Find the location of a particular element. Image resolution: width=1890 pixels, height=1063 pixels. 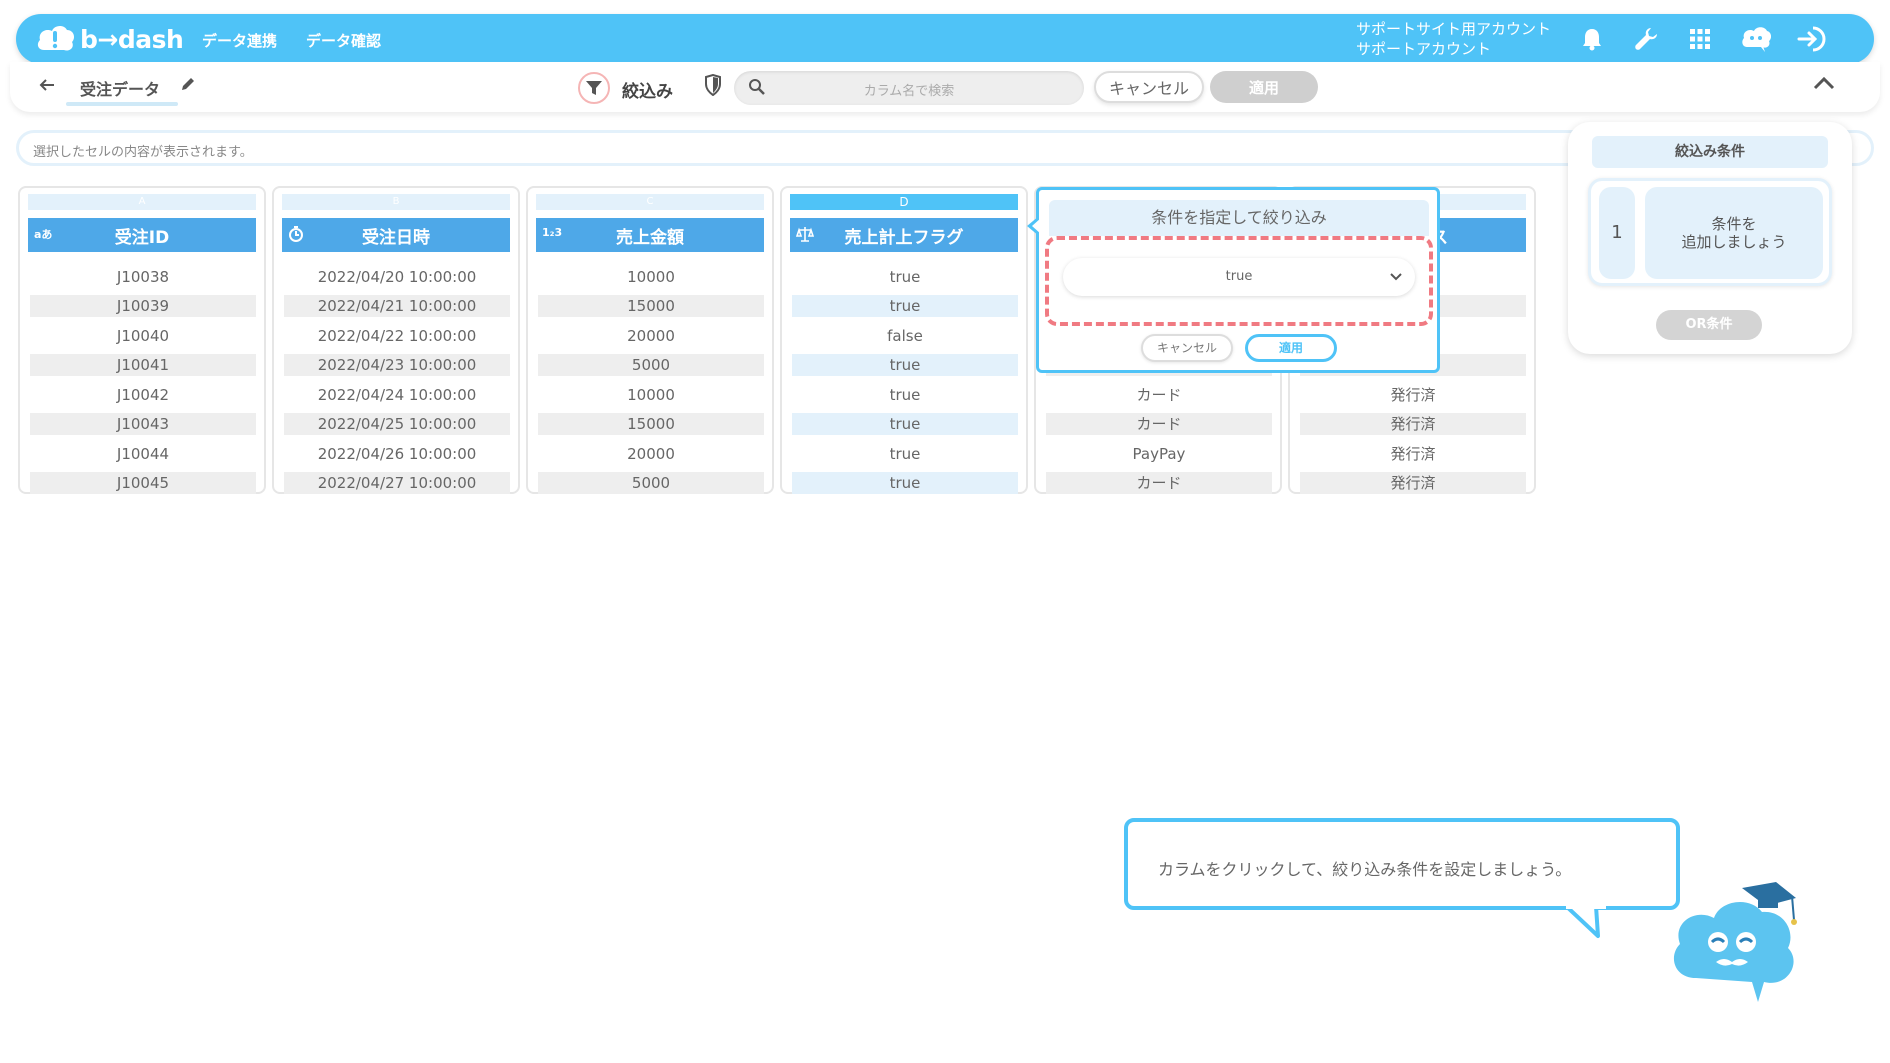

filter-conditions-panel: 絞込み条件 1 条件を 追加しましょう OR条件 is located at coordinates (1710, 238).